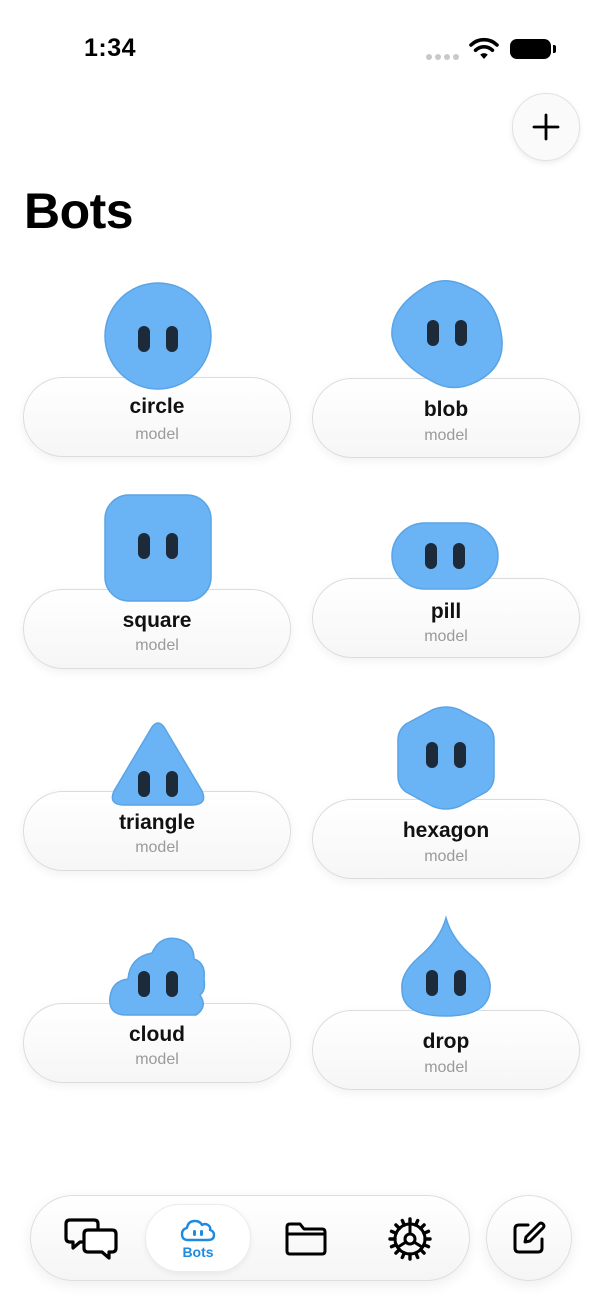 This screenshot has height=1311, width=603. I want to click on compose-button, so click(529, 1238).